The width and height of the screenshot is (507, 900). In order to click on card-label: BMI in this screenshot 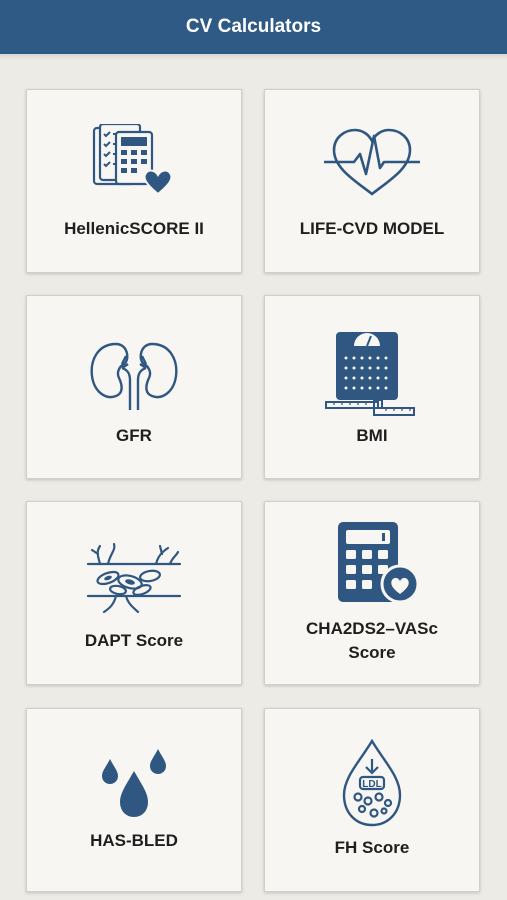, I will do `click(372, 435)`.